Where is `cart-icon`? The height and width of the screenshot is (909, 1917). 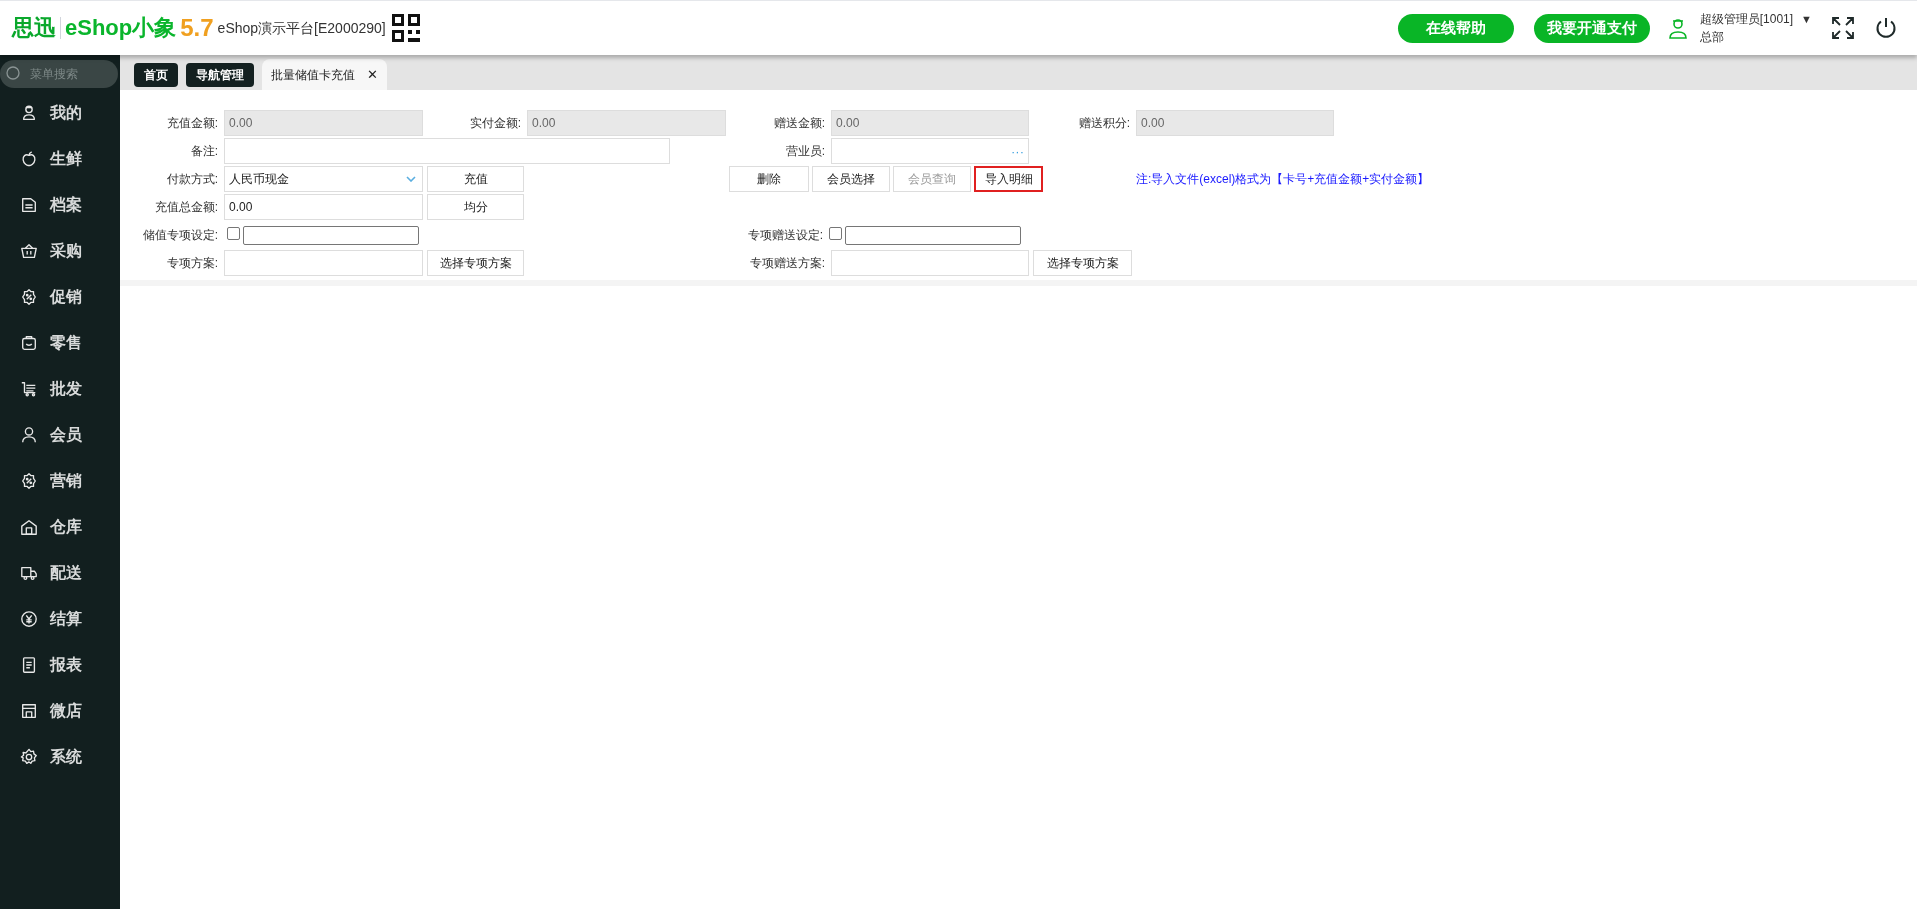
cart-icon is located at coordinates (29, 389).